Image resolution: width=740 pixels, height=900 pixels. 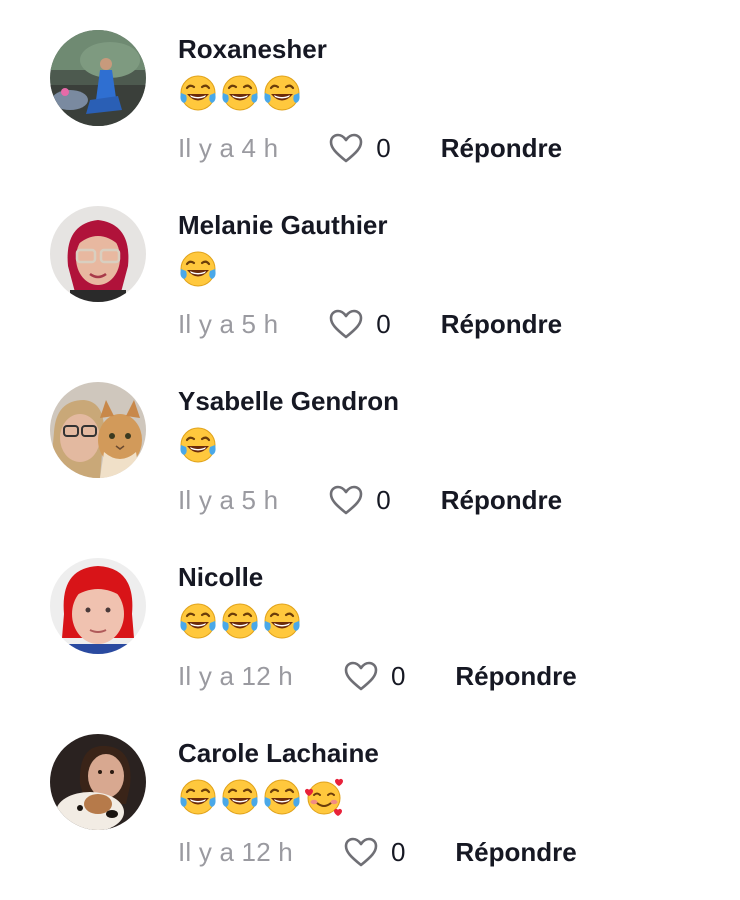 What do you see at coordinates (228, 147) in the screenshot?
I see `comment-timestamp: Il y a 4 h` at bounding box center [228, 147].